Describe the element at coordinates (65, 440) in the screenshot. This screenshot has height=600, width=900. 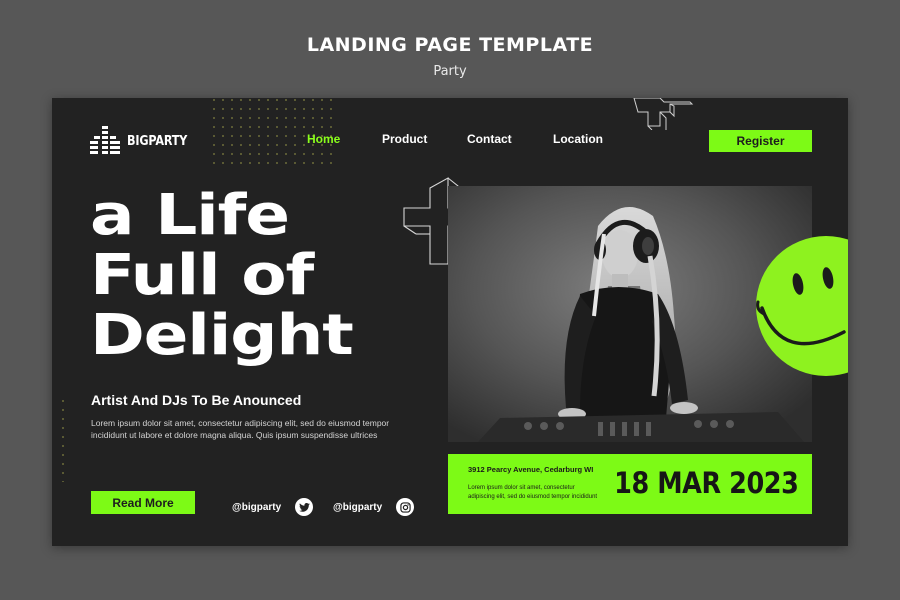
I see `dot-column-left` at that location.